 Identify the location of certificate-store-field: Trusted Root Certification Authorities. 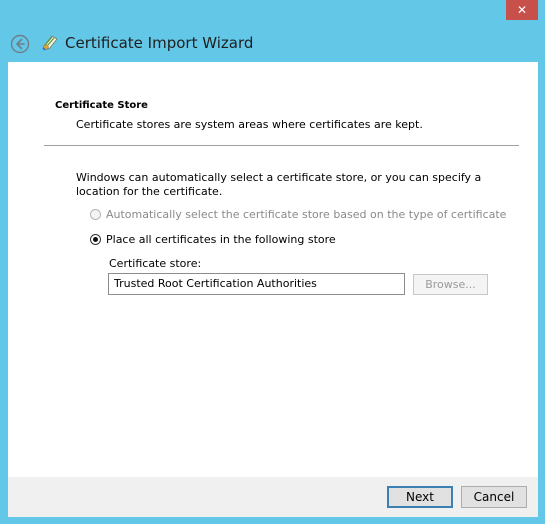
(256, 284).